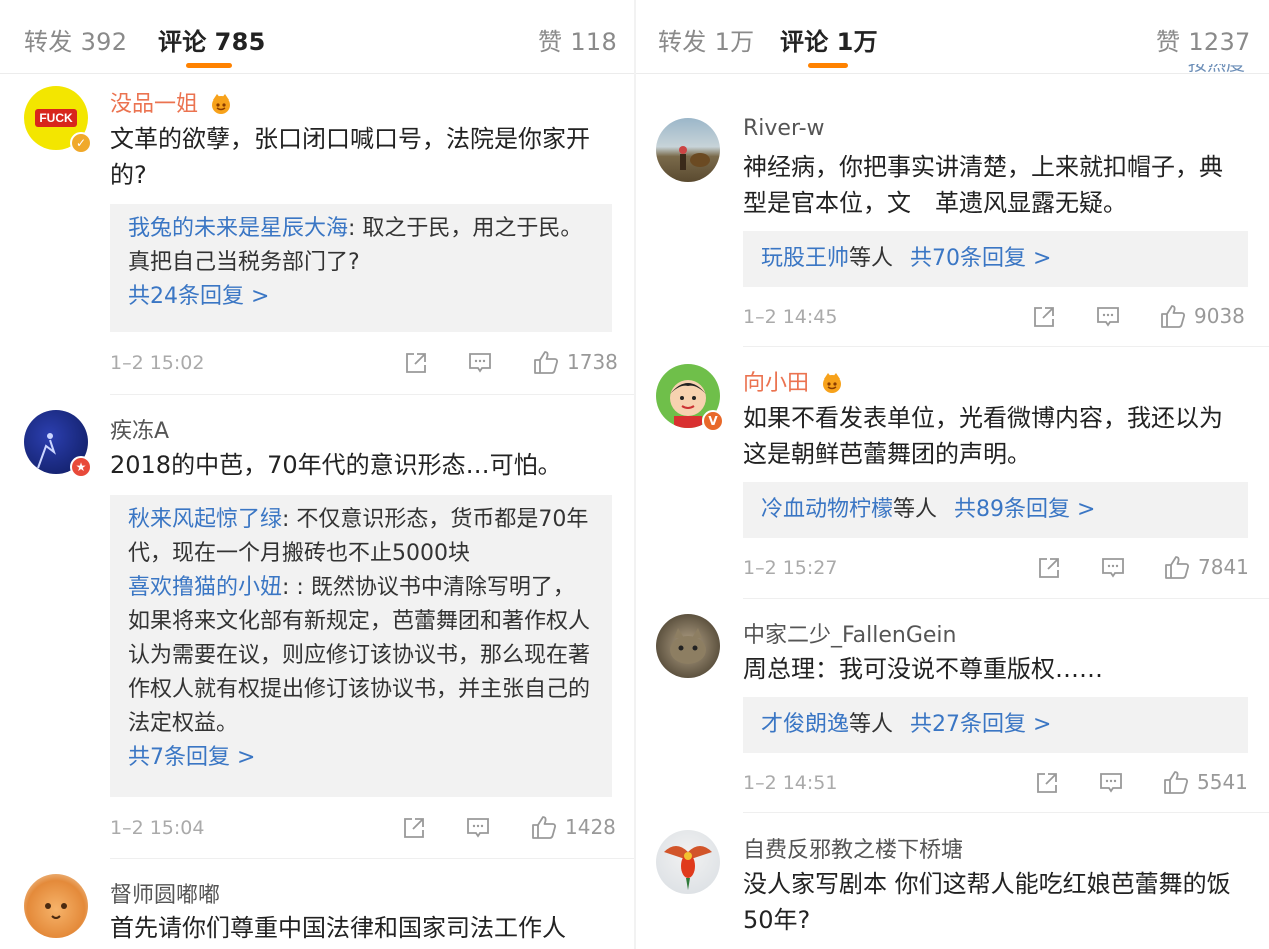 This screenshot has width=1269, height=949. Describe the element at coordinates (790, 317) in the screenshot. I see `comment-timestamp: 1–2 14:45` at that location.